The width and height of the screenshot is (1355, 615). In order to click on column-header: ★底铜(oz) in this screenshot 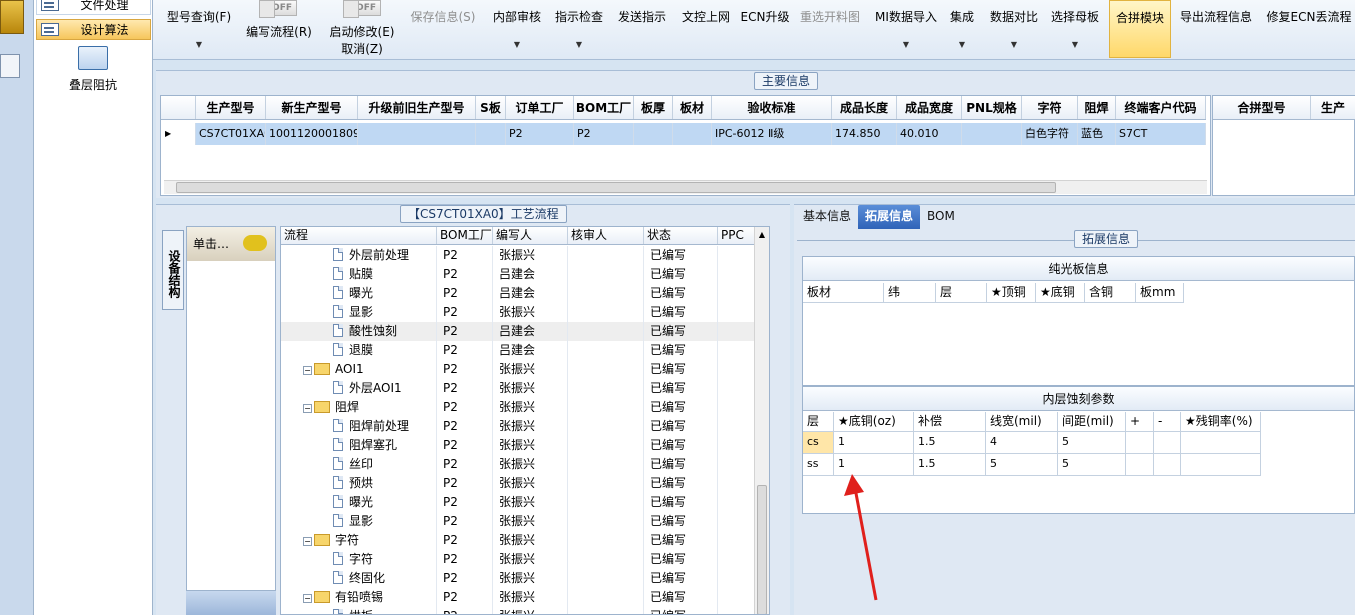, I will do `click(874, 422)`.